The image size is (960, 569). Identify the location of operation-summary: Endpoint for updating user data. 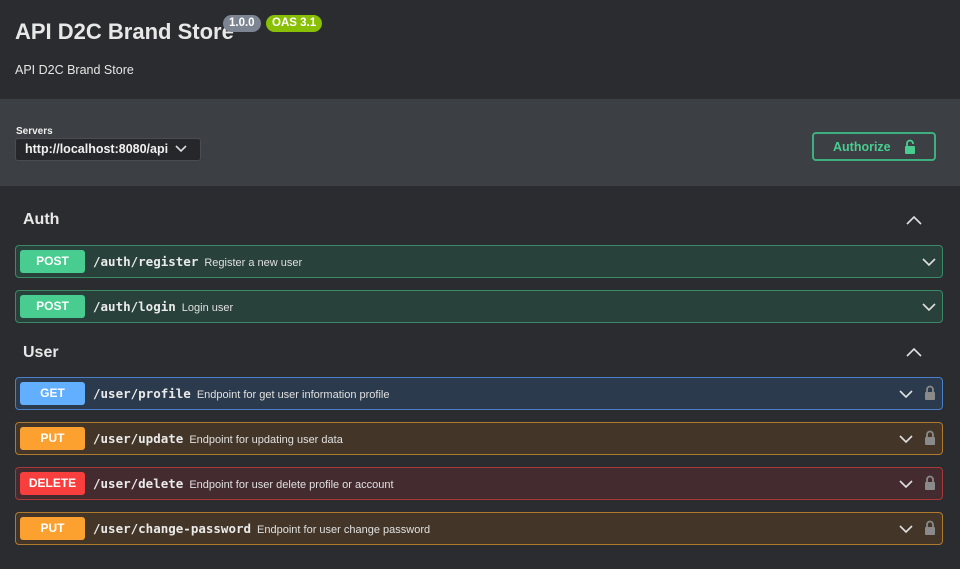
(266, 440).